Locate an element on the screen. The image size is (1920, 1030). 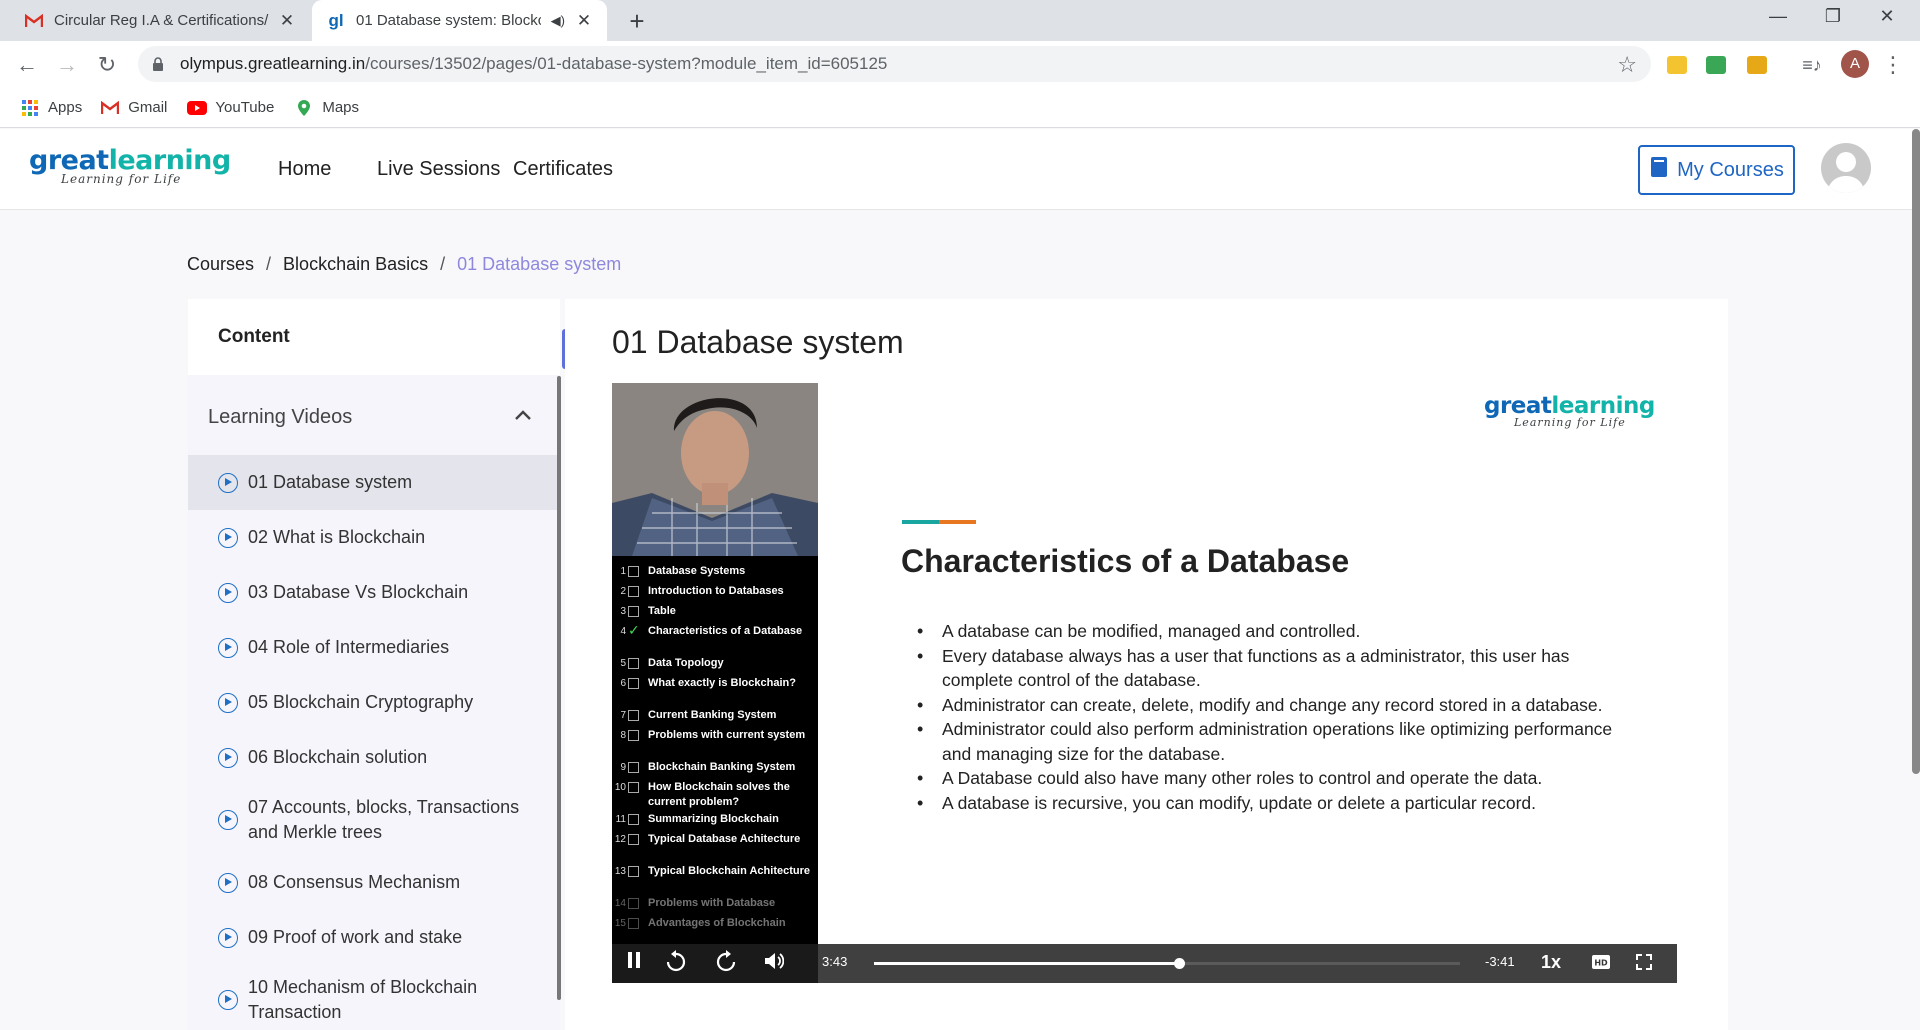
agenda-text: Blockchain Banking System is located at coordinates (722, 767).